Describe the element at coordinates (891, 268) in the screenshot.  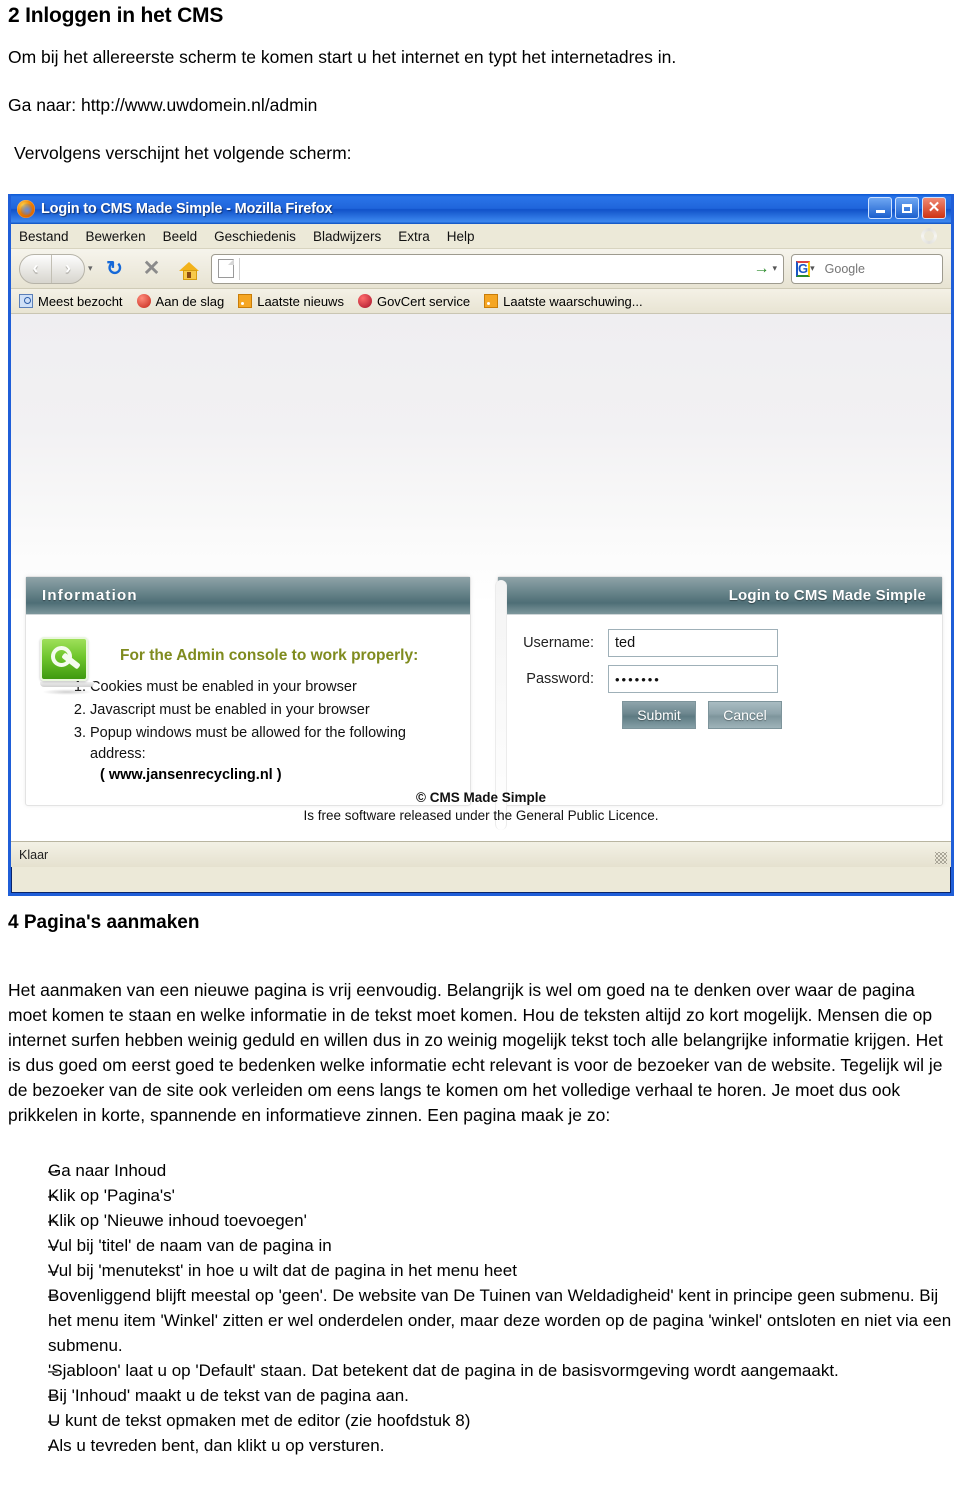
I see `search-input` at that location.